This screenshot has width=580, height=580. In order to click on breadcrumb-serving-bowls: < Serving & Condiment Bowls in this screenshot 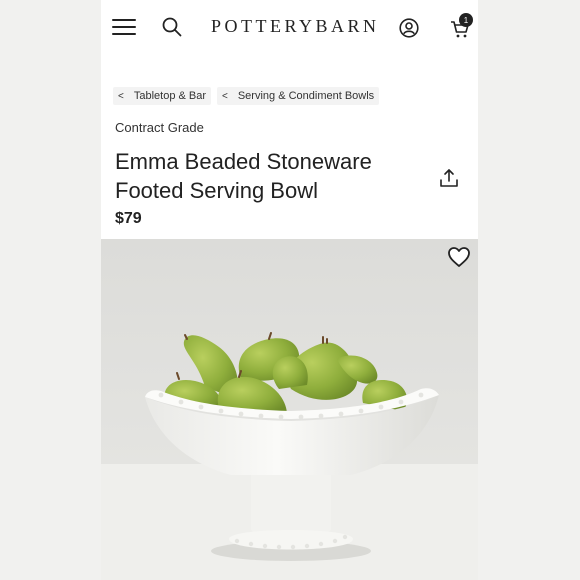, I will do `click(298, 96)`.